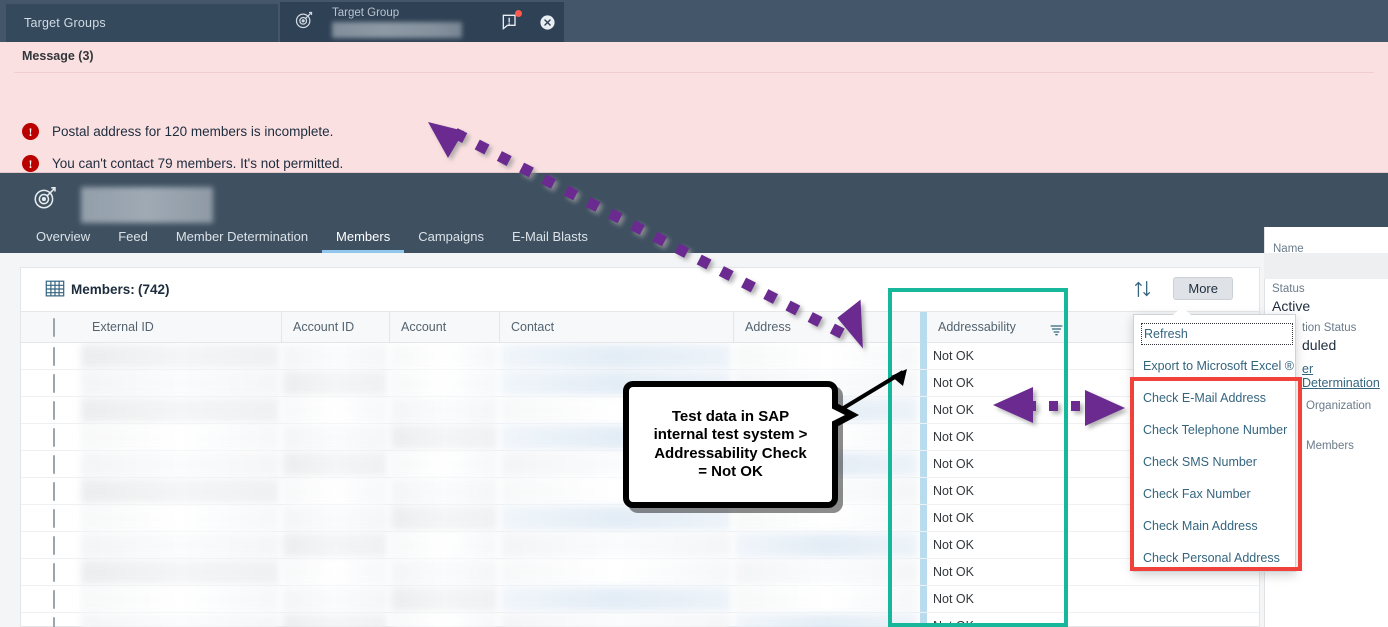 This screenshot has height=627, width=1388. What do you see at coordinates (424, 327) in the screenshot?
I see `column-header-account-label: Account` at bounding box center [424, 327].